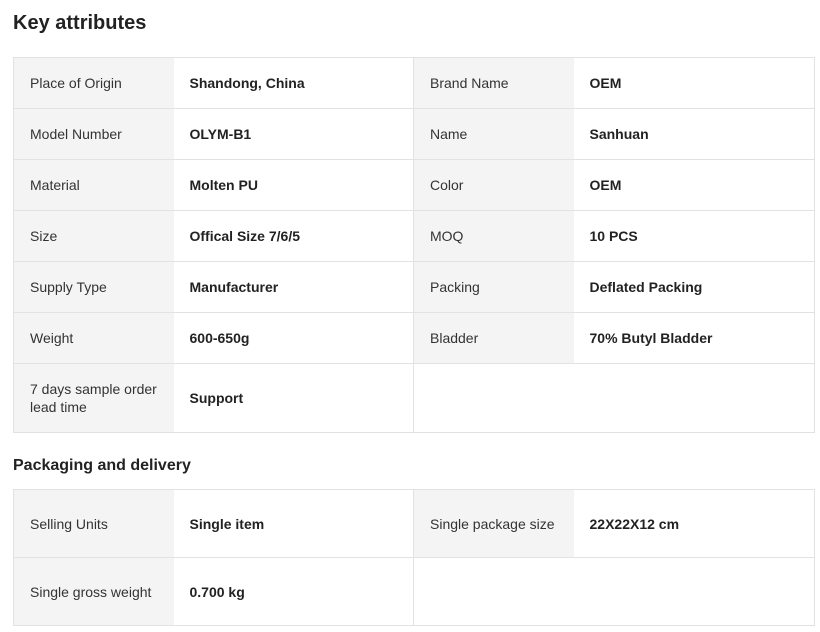 The image size is (820, 632). I want to click on attribute-value: Shandong, China, so click(293, 83).